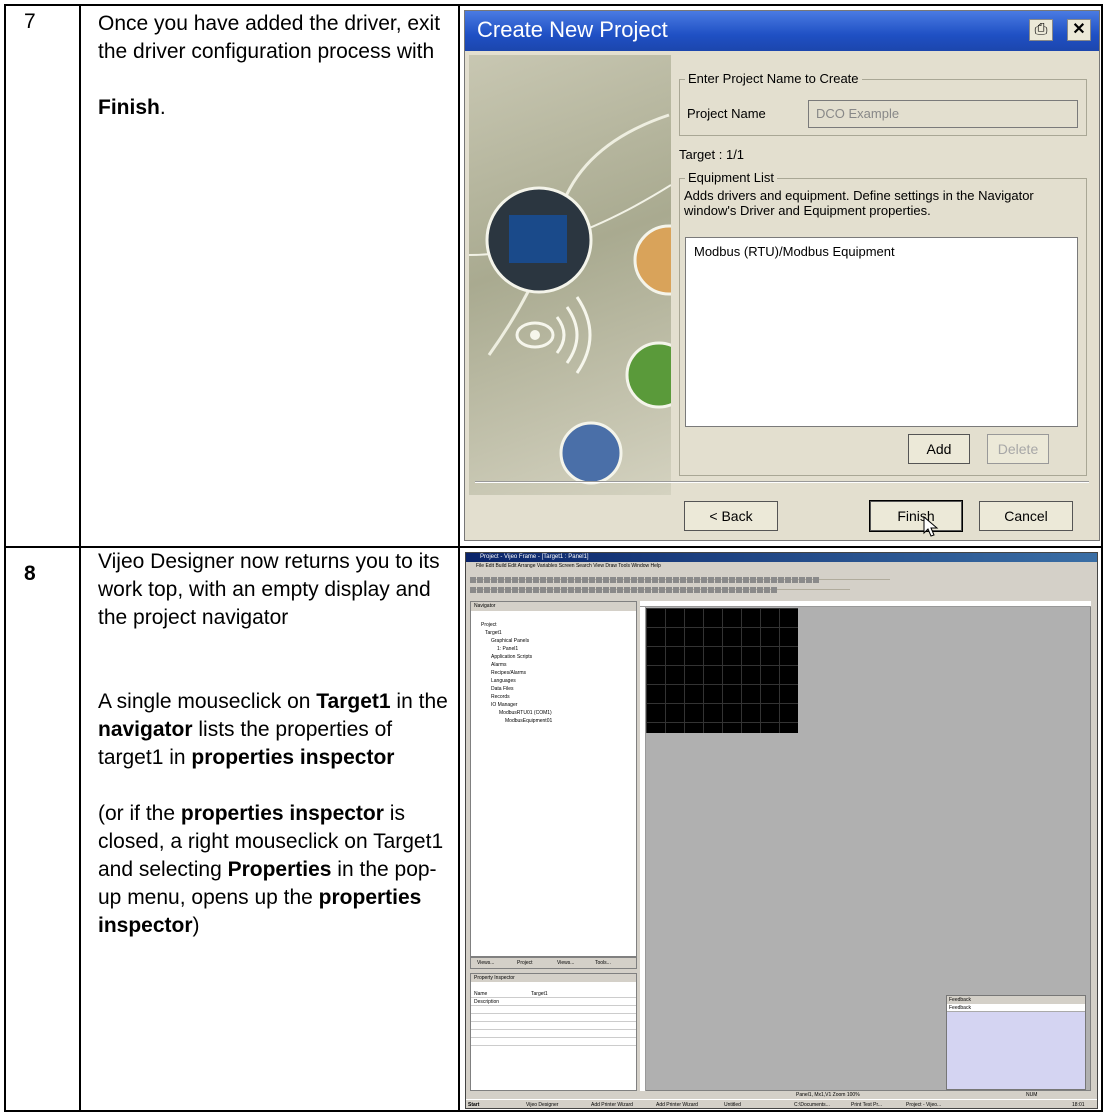 The width and height of the screenshot is (1107, 1115). I want to click on nav-item-target1: Target1, so click(493, 633).